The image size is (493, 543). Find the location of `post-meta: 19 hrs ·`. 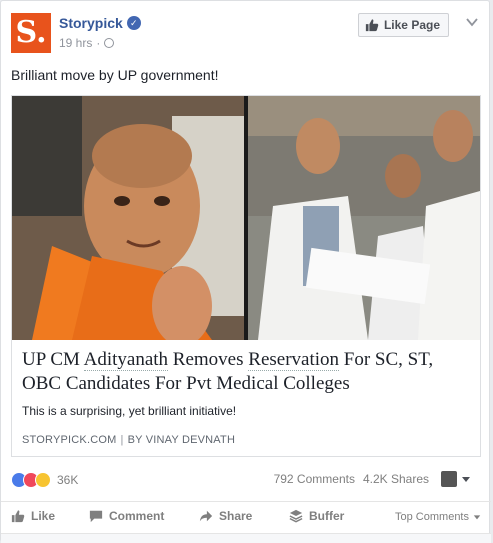

post-meta: 19 hrs · is located at coordinates (87, 43).